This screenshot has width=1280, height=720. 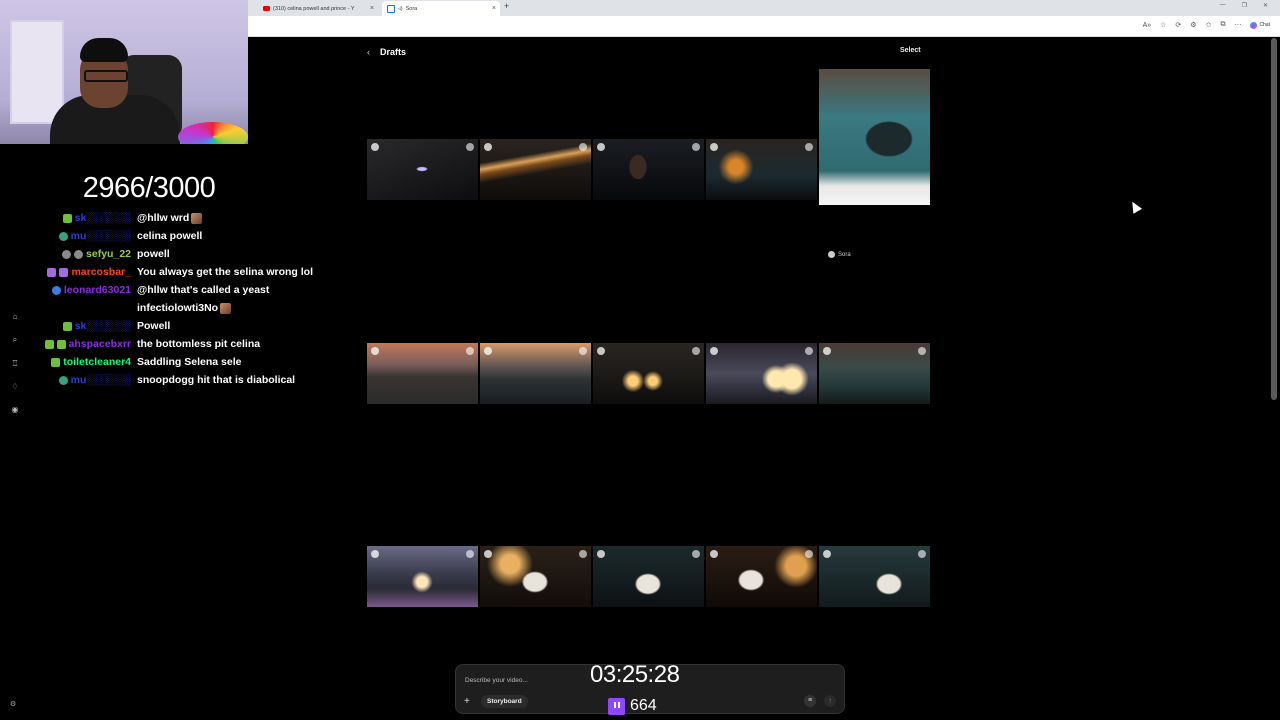 I want to click on select-button: Select, so click(x=910, y=50).